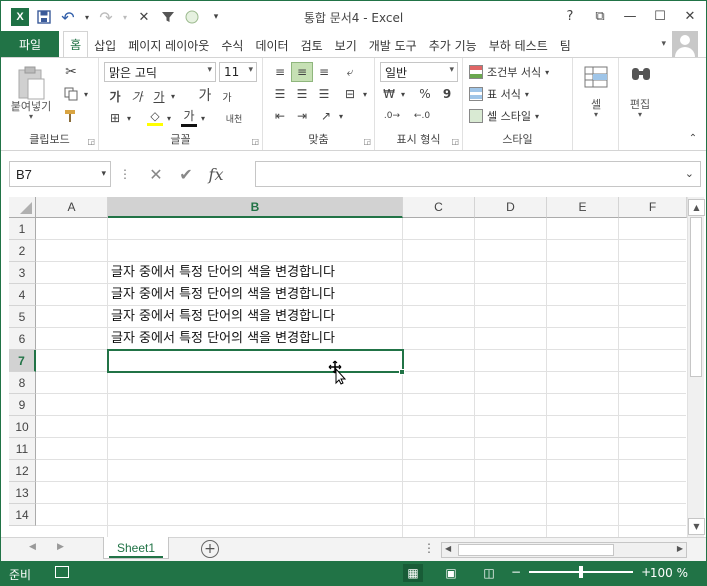 Image resolution: width=707 pixels, height=586 pixels. Describe the element at coordinates (516, 572) in the screenshot. I see `zoom-out-button: −` at that location.